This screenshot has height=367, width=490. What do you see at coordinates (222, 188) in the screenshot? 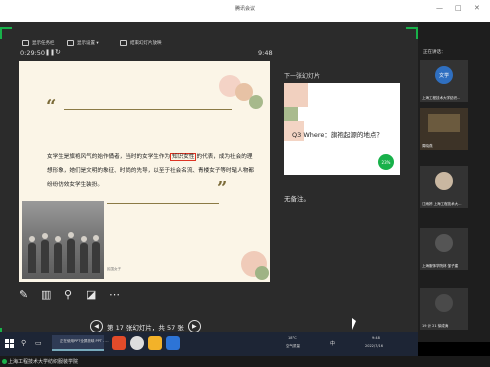
I see `close-quote-mark: ”` at bounding box center [222, 188].